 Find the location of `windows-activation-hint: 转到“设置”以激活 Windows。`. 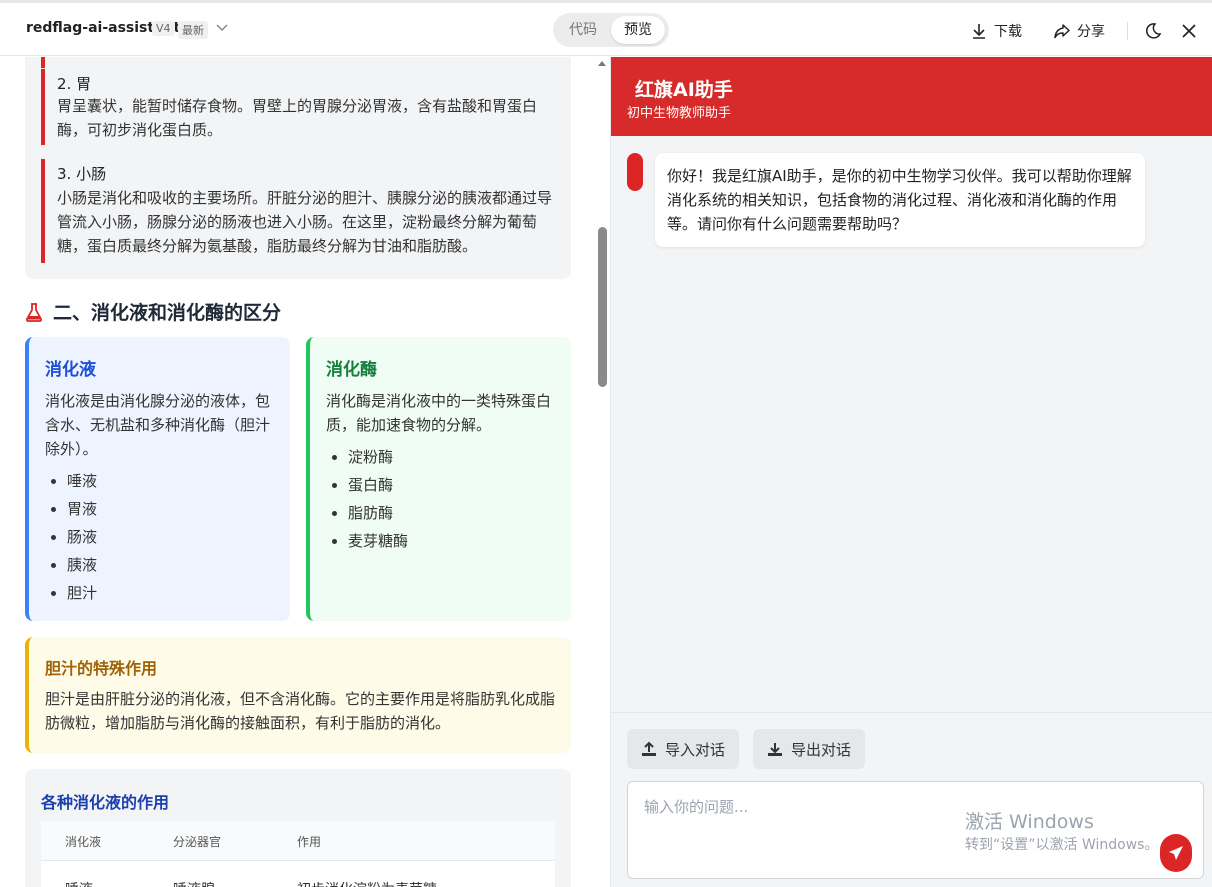

windows-activation-hint: 转到“设置”以激活 Windows。 is located at coordinates (1062, 845).